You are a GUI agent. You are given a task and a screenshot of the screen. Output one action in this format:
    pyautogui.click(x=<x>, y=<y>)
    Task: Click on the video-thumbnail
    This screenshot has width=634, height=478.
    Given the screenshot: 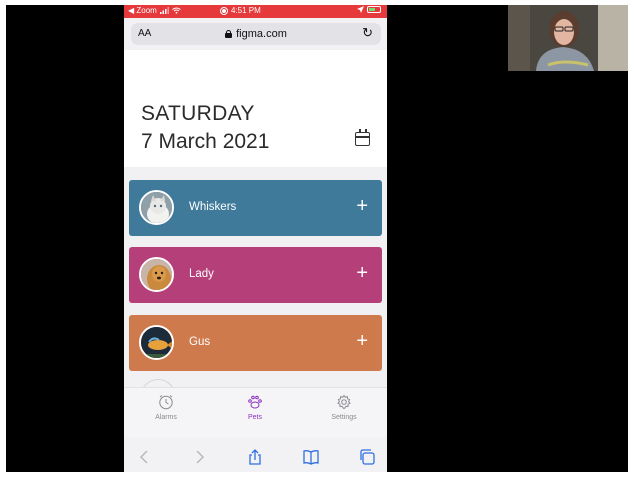 What is the action you would take?
    pyautogui.click(x=568, y=38)
    